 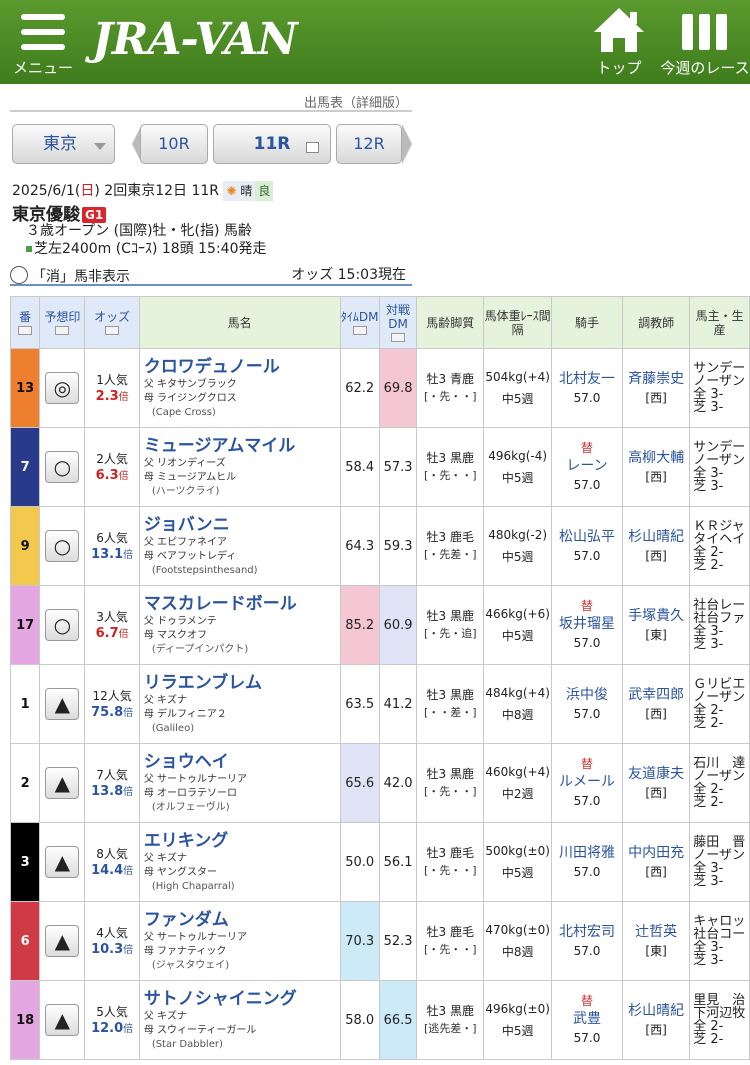 I want to click on scratch-hide-label: 「消」馬非表示, so click(x=81, y=276).